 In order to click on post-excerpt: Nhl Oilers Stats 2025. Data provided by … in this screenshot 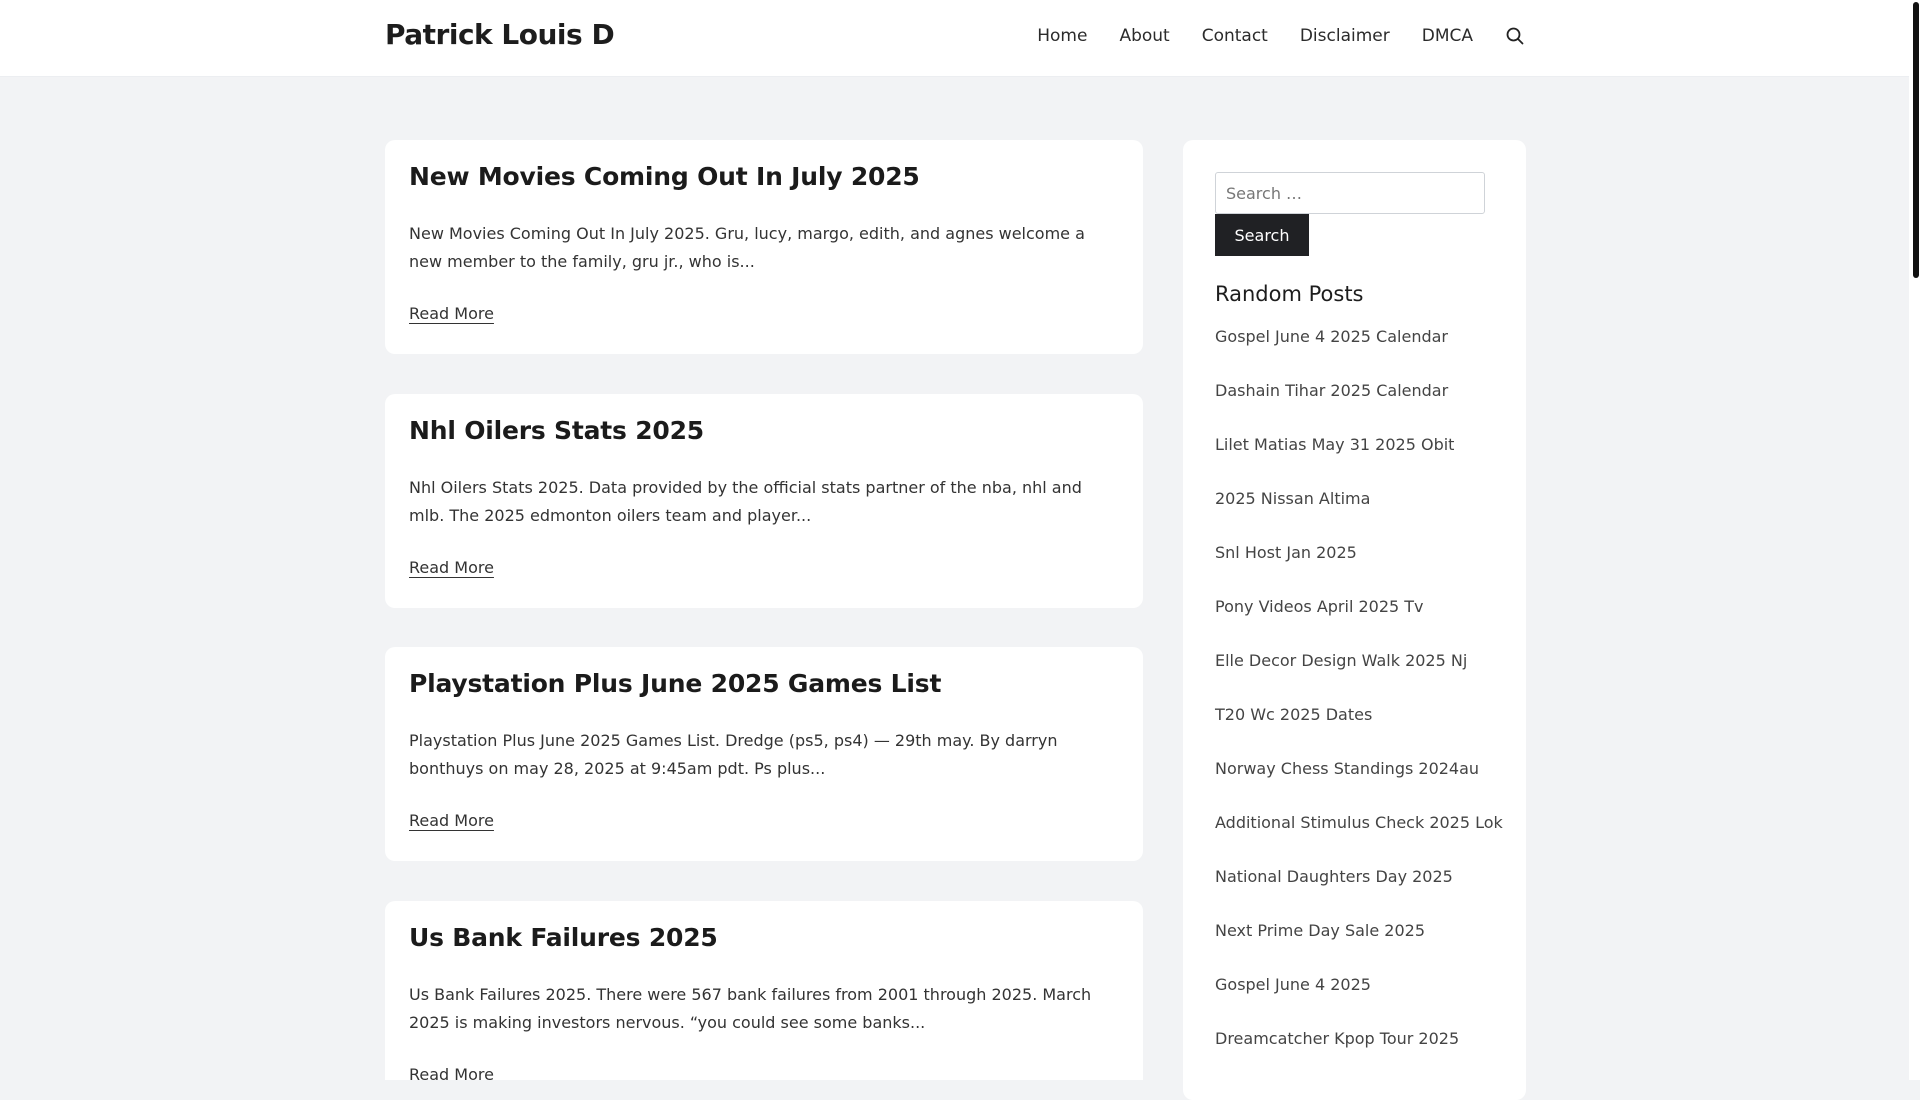, I will do `click(745, 501)`.